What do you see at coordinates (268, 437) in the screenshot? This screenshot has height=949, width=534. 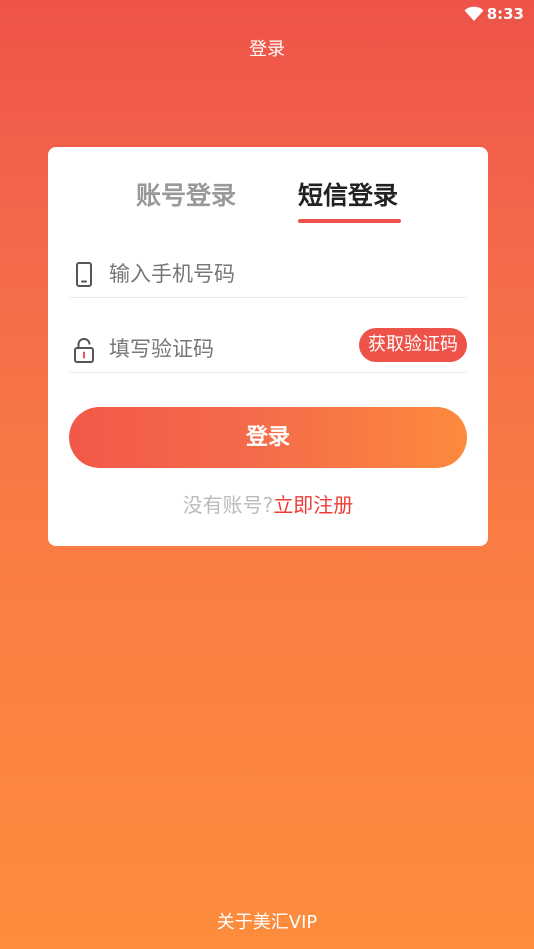 I see `login-button: 登录` at bounding box center [268, 437].